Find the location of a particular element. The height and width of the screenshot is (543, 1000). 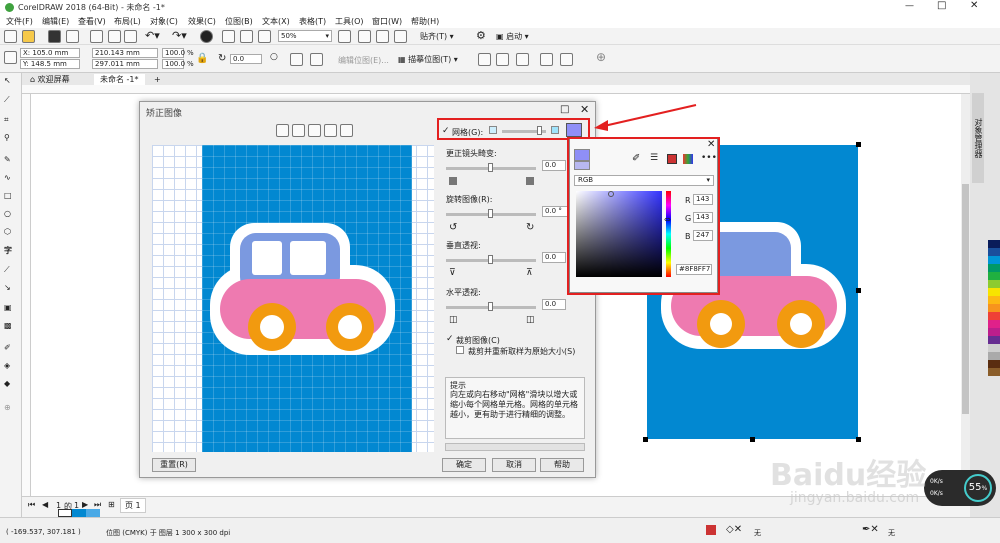

tab-welcome: ⌂ 欢迎屏幕 is located at coordinates (50, 79).